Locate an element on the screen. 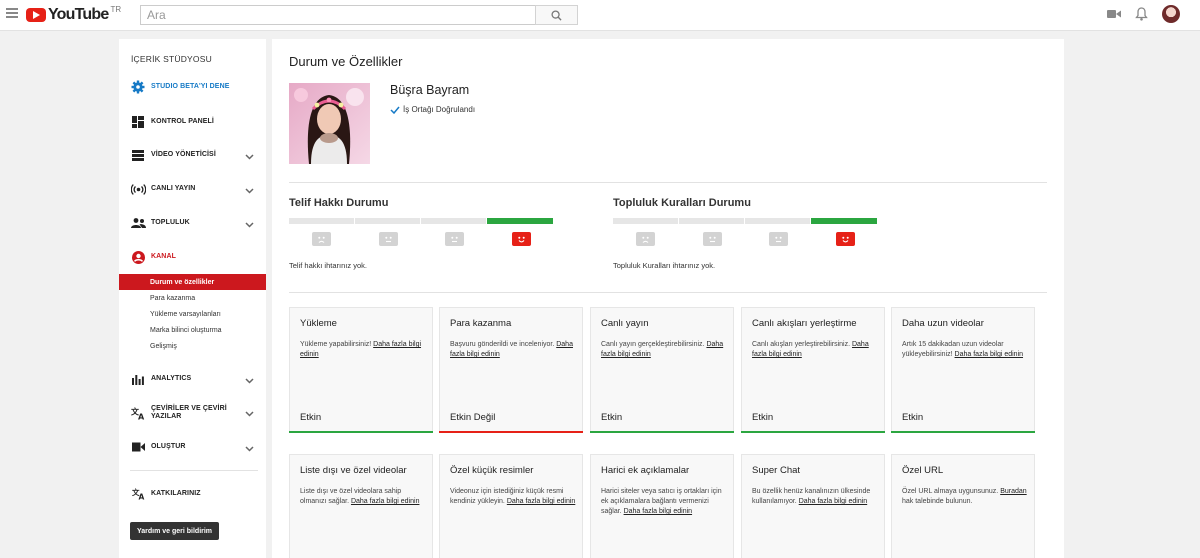 Image resolution: width=1200 pixels, height=558 pixels. sidebar-item-video-manager: VİDEO YÖNETİCİSİ is located at coordinates (192, 155).